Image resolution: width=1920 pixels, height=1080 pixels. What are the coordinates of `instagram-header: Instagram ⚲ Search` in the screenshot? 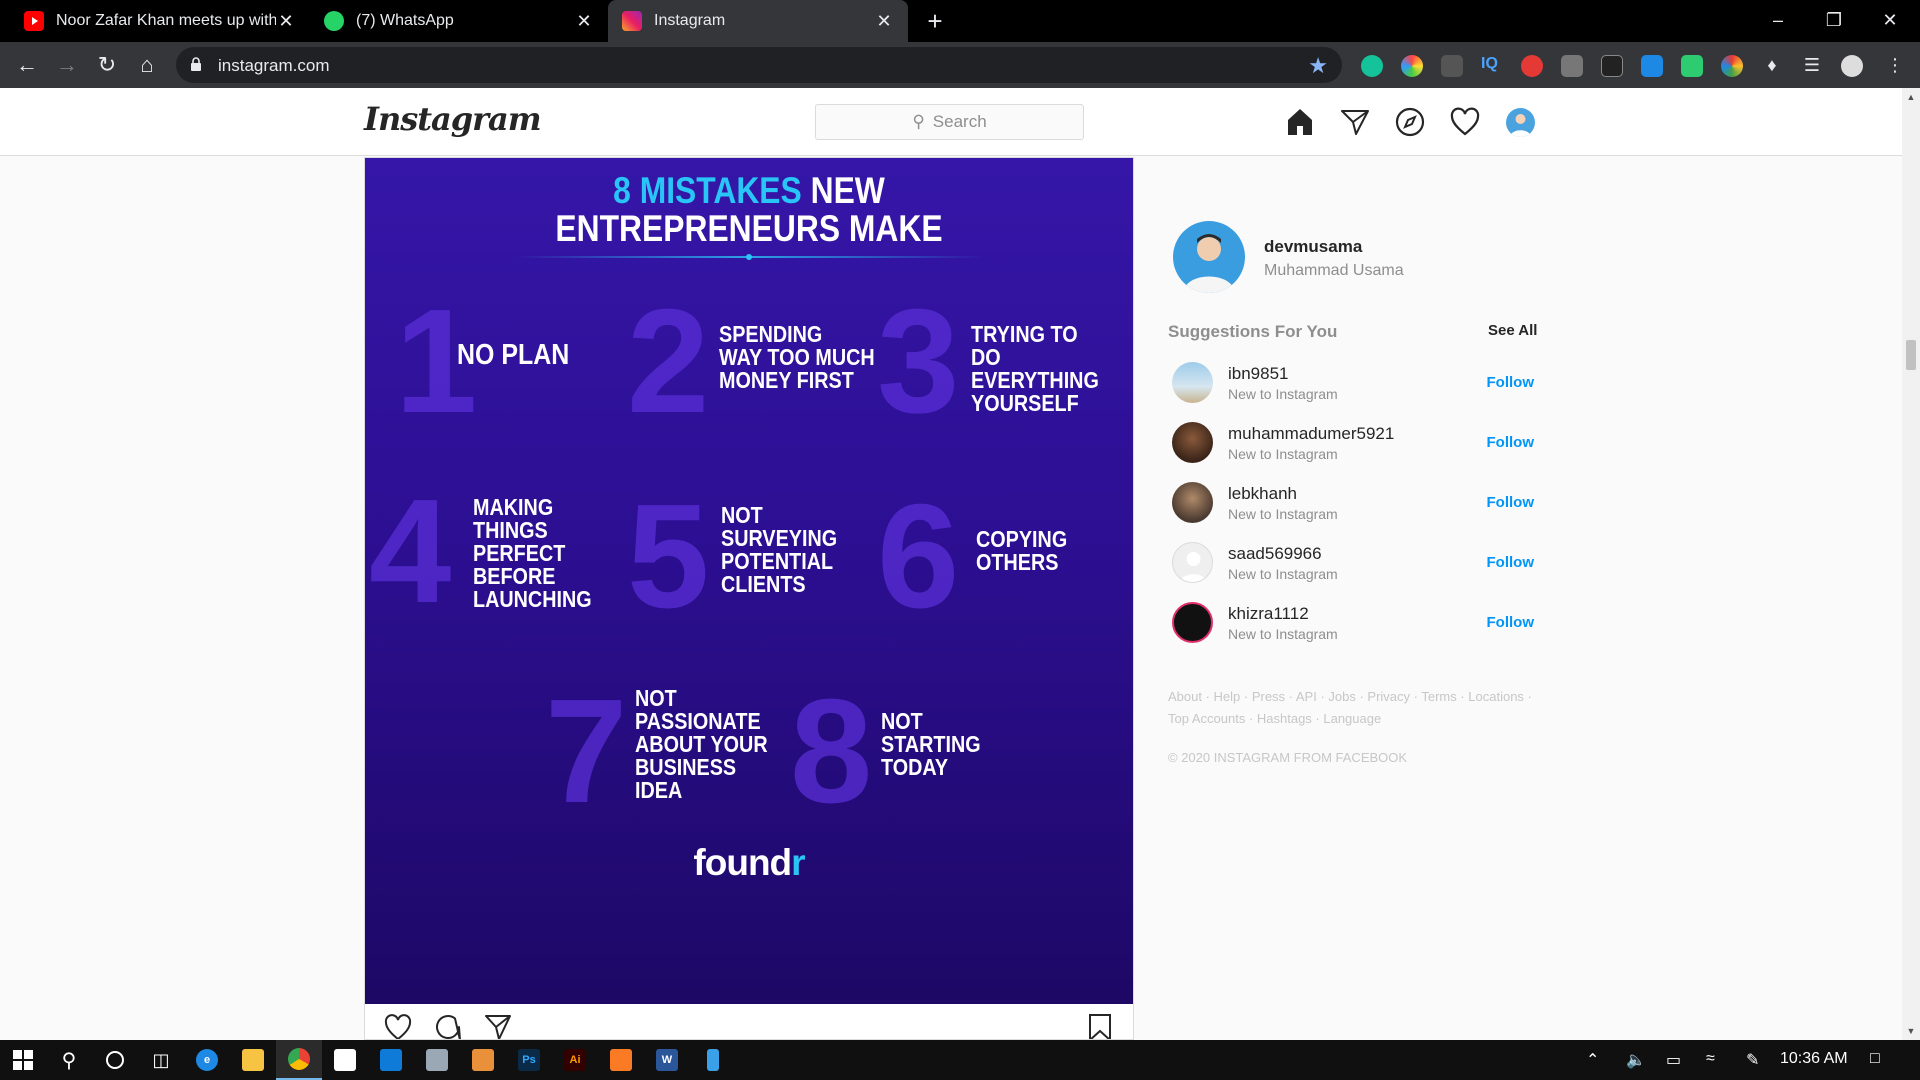 It's located at (951, 122).